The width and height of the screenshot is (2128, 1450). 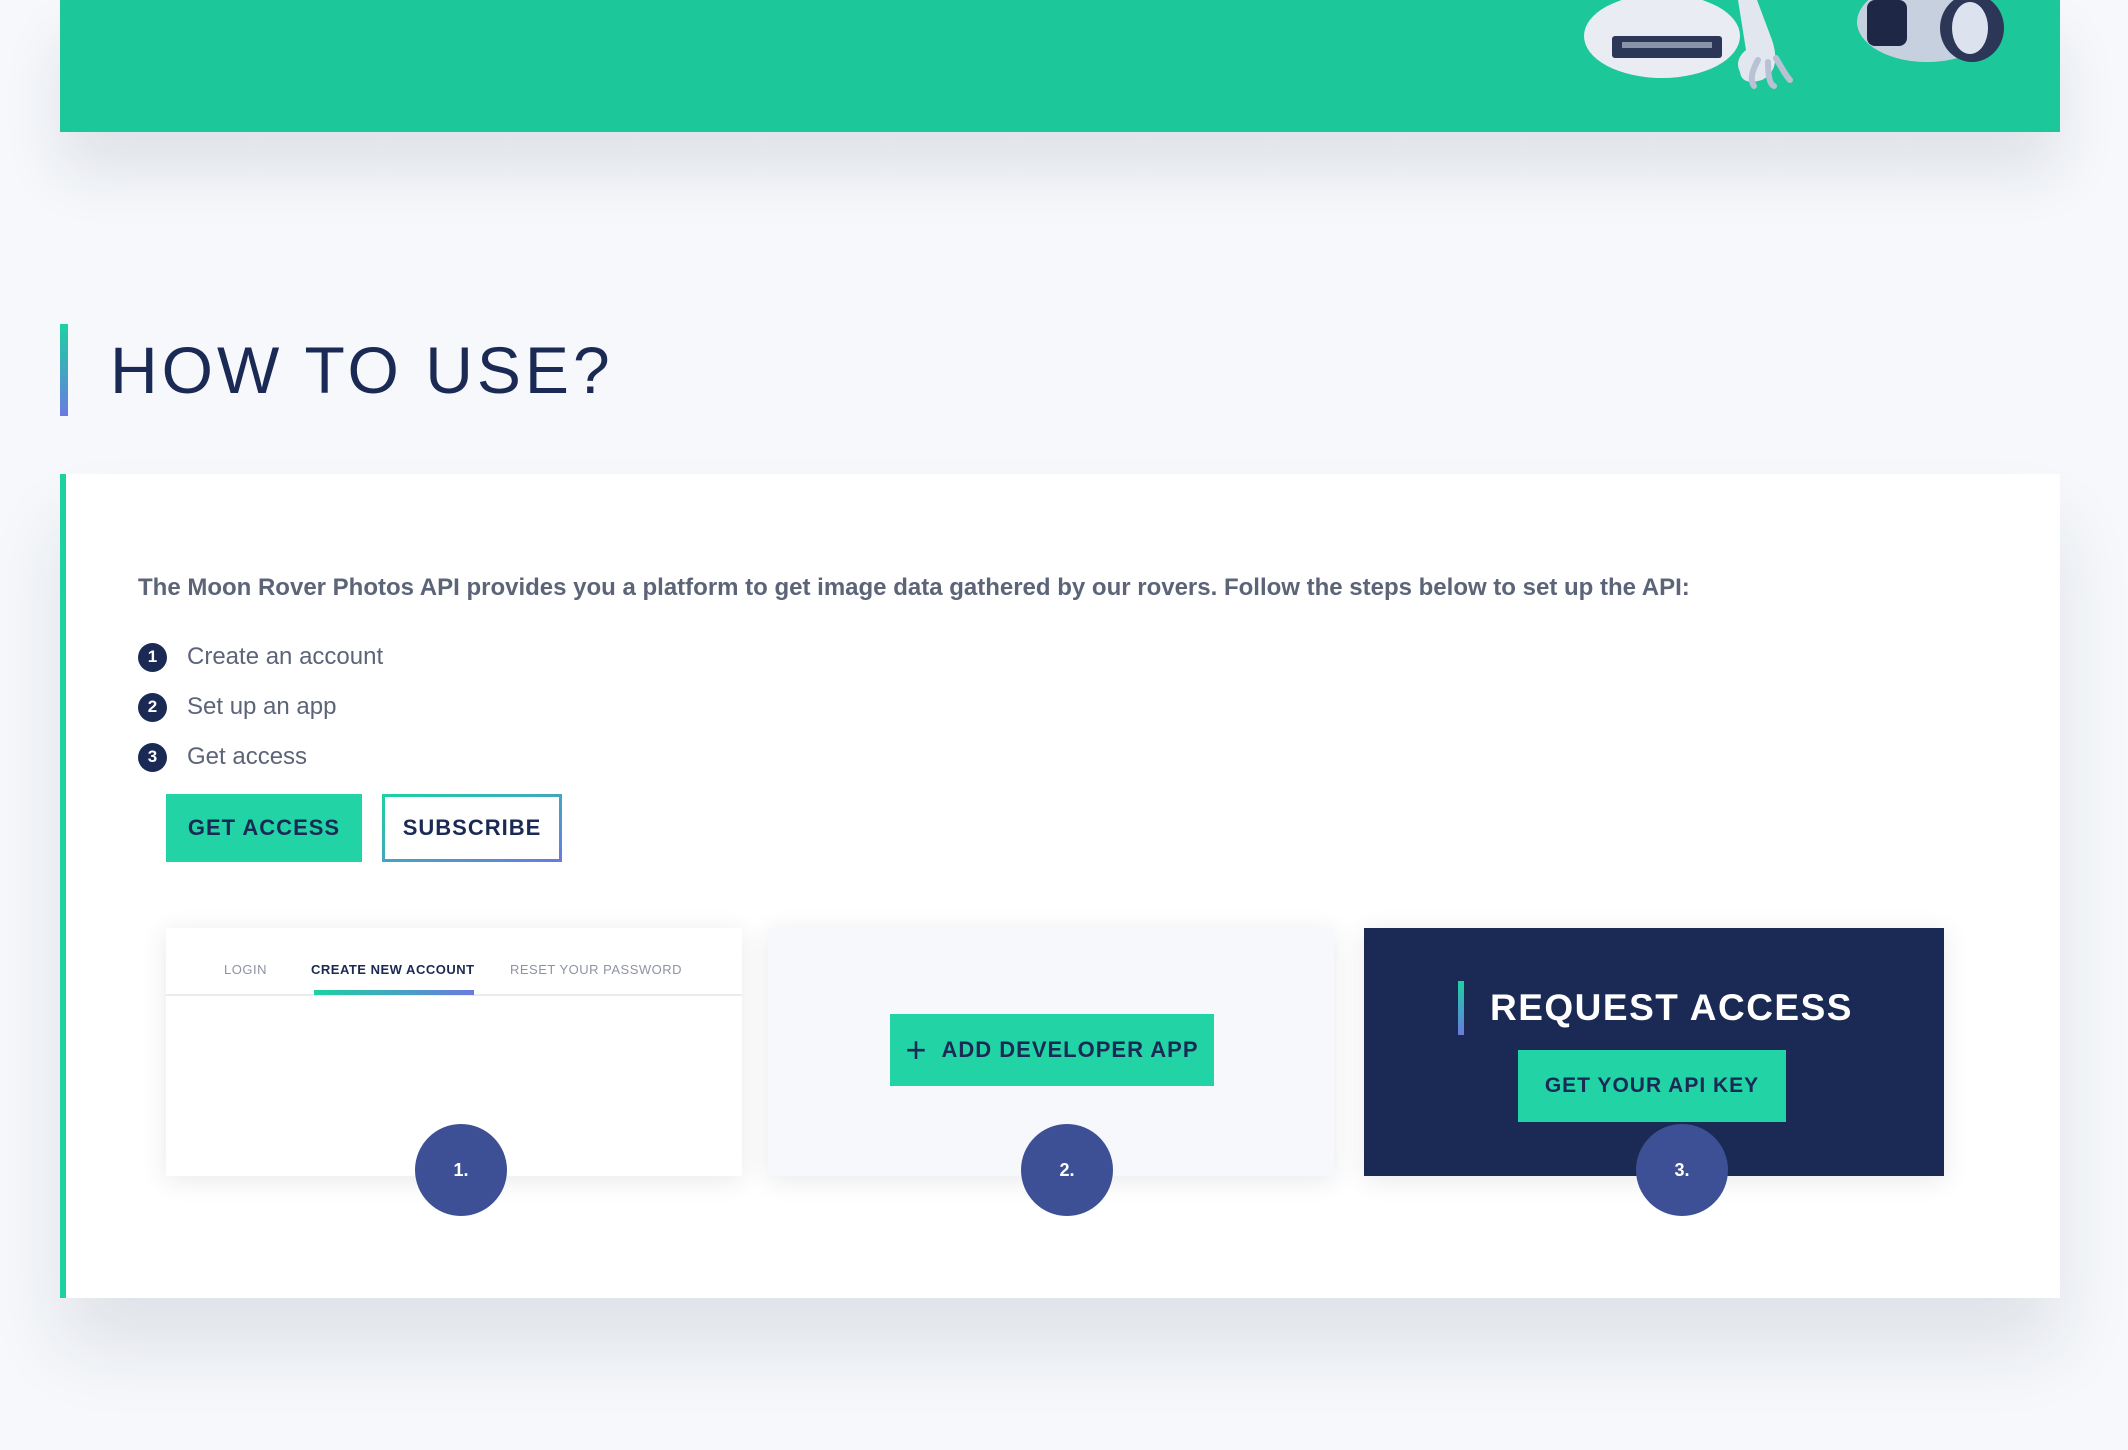 I want to click on hero-banner, so click(x=1060, y=66).